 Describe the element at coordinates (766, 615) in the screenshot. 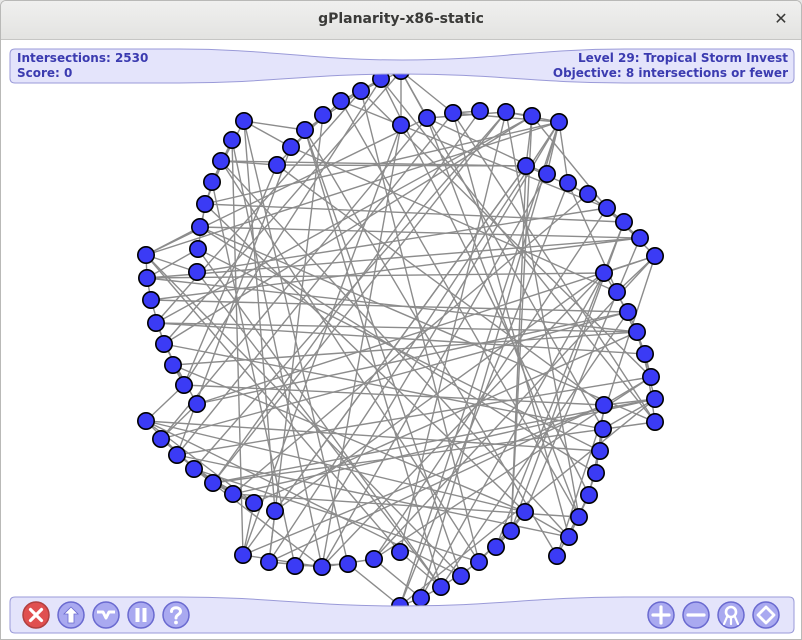

I see `hide-lines-button` at that location.